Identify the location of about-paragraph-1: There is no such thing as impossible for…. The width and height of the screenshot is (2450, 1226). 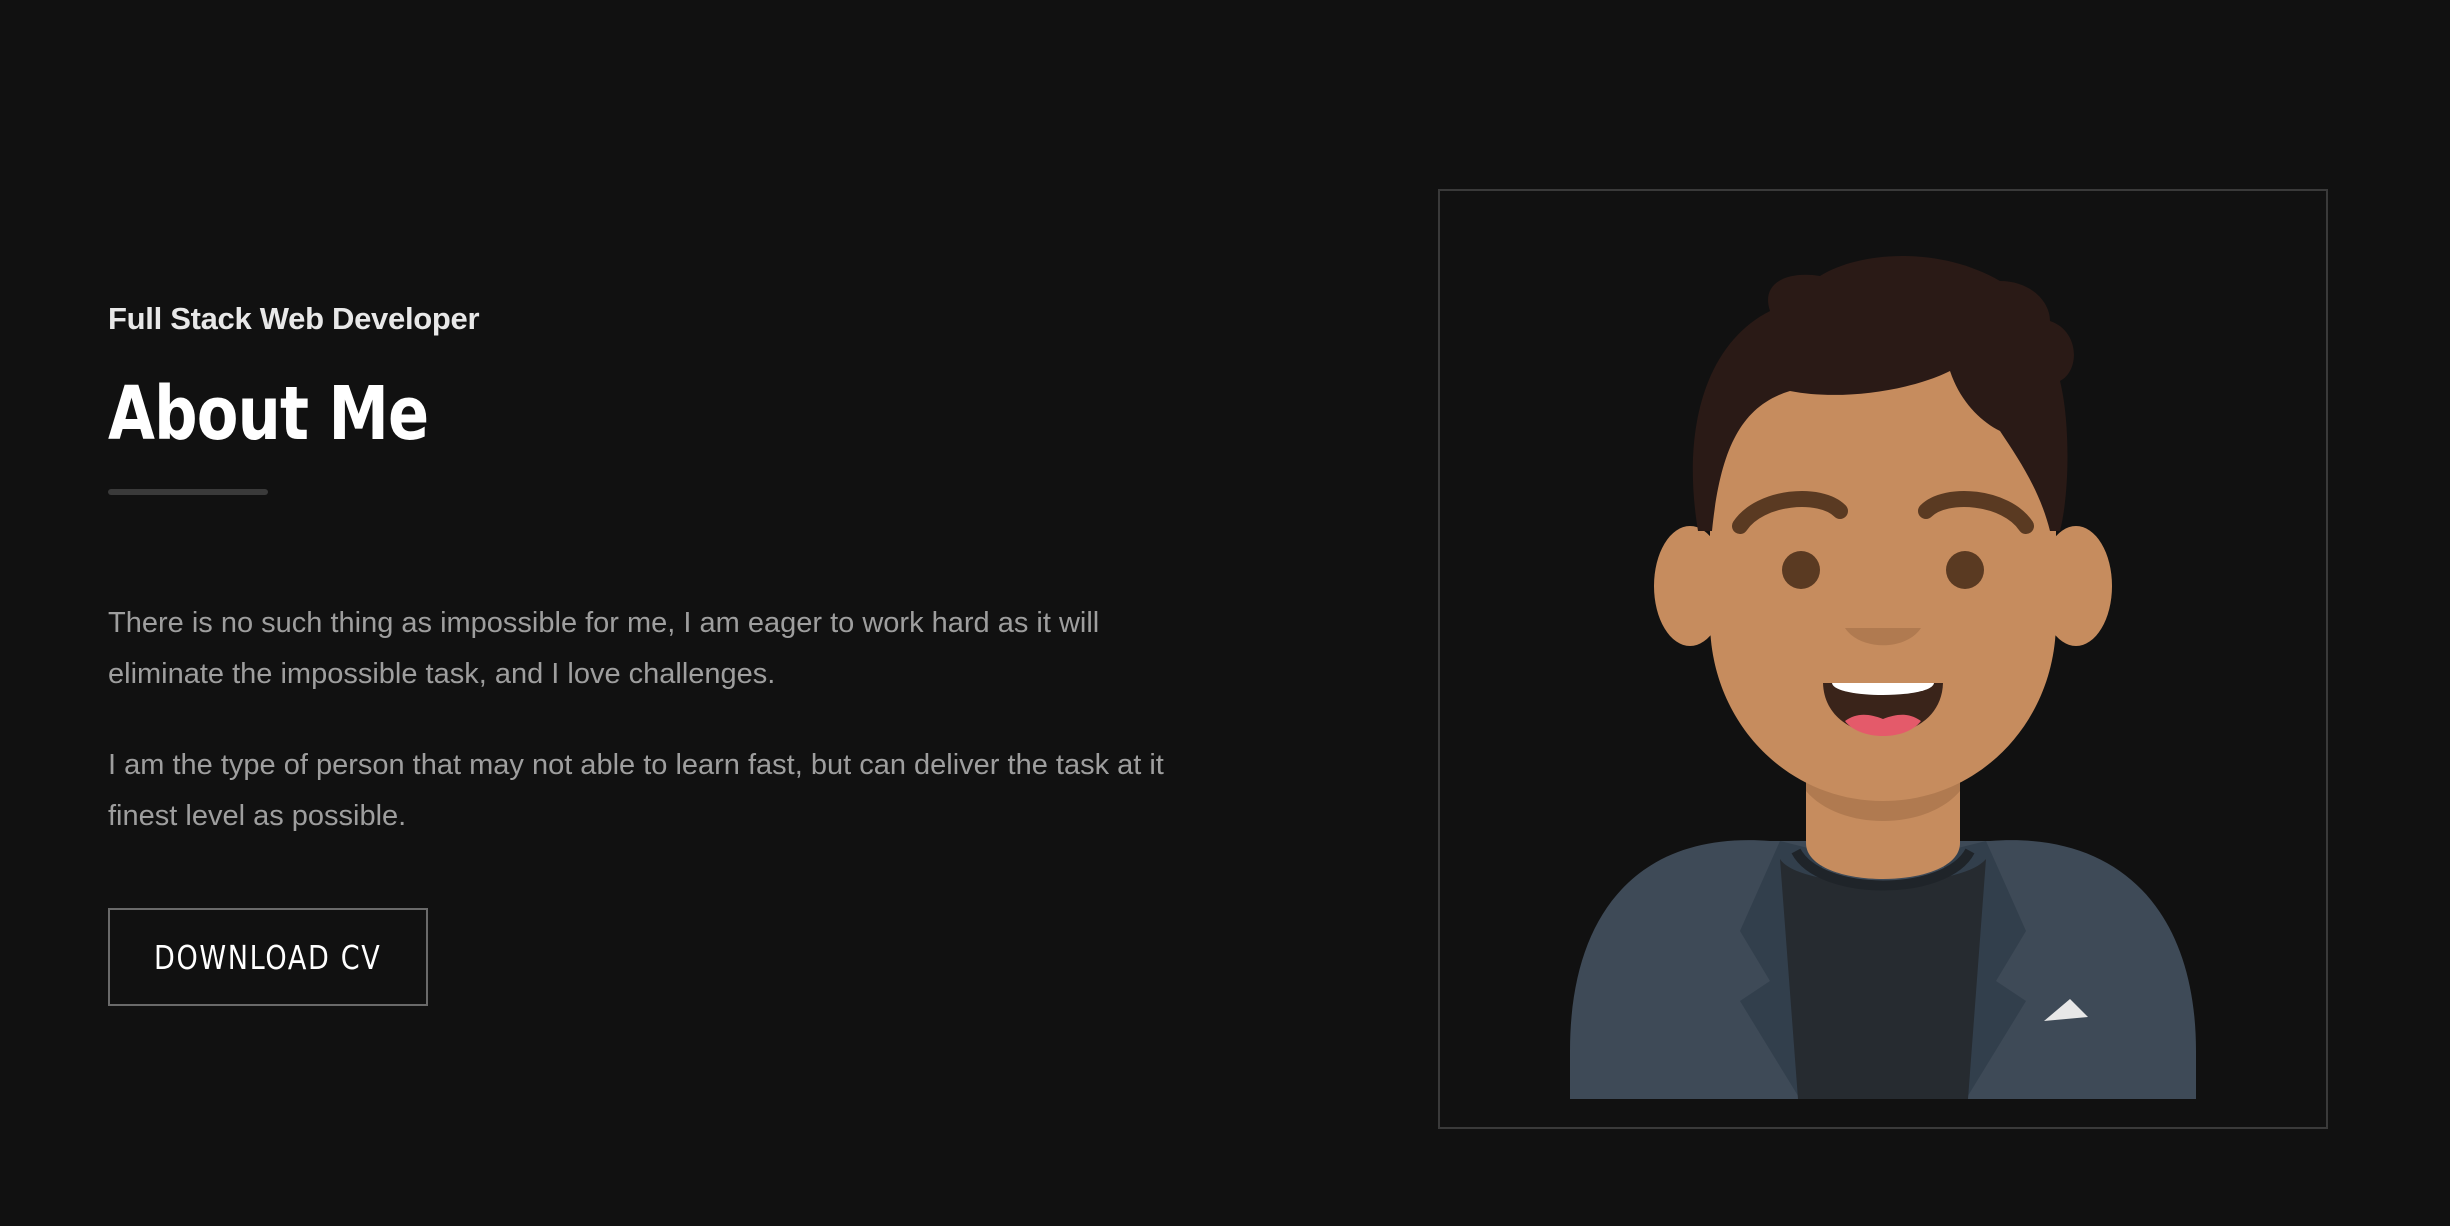
(604, 649).